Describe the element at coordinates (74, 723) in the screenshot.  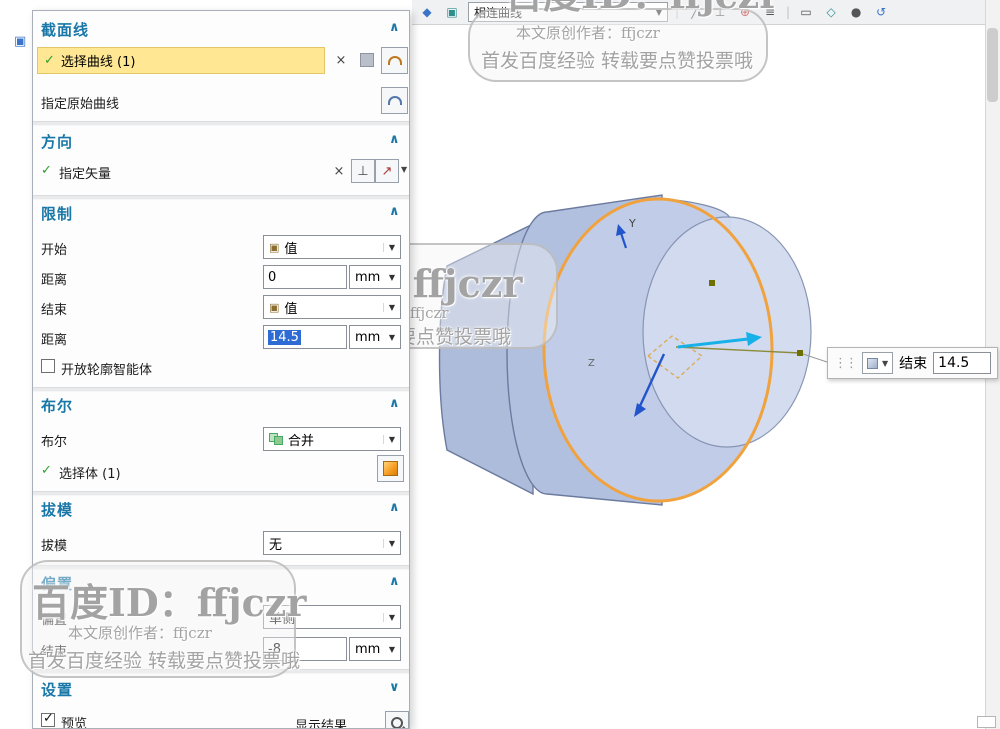
I see `preview-label: 预览` at that location.